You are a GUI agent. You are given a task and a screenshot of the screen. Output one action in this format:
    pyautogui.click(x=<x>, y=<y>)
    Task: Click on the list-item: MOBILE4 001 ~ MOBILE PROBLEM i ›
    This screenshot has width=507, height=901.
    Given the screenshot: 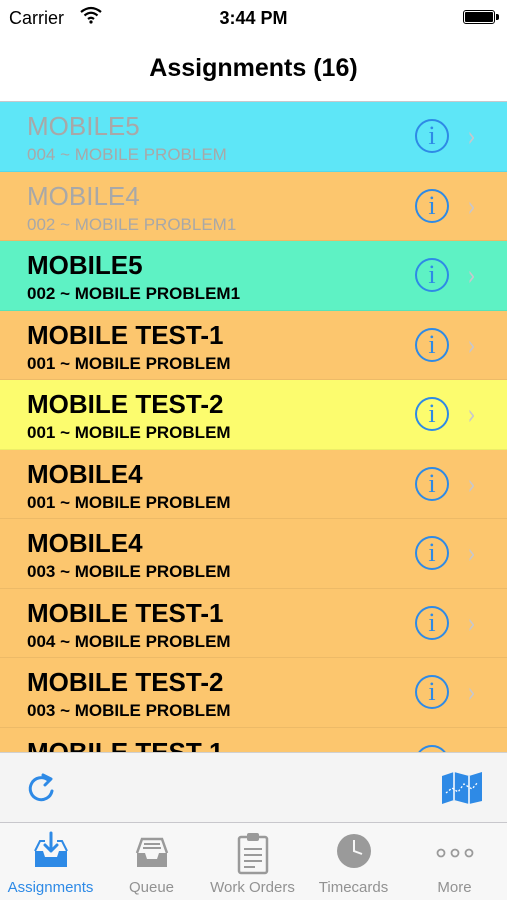 What is the action you would take?
    pyautogui.click(x=253, y=484)
    